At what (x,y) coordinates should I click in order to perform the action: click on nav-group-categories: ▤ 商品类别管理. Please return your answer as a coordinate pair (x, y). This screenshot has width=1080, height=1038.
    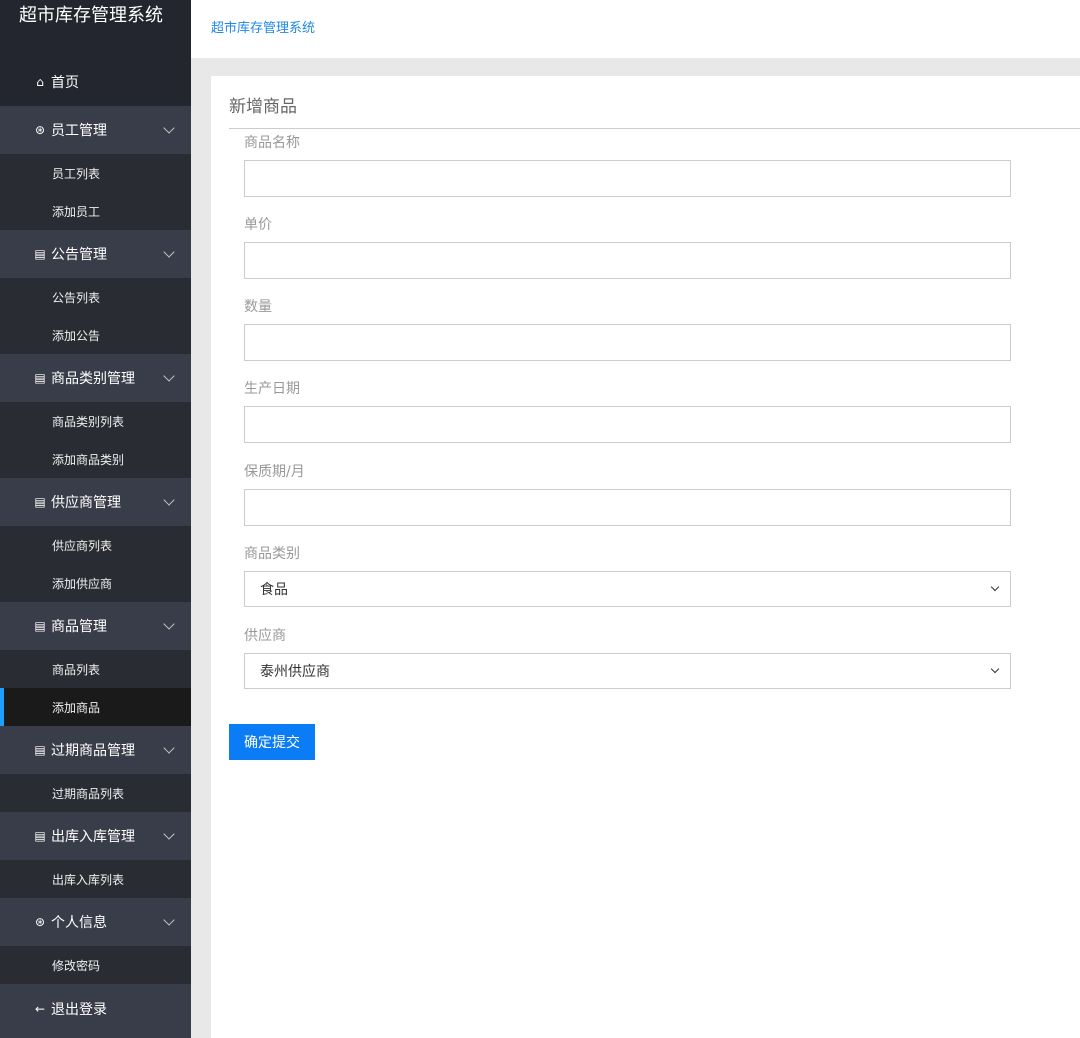
    Looking at the image, I should click on (95, 378).